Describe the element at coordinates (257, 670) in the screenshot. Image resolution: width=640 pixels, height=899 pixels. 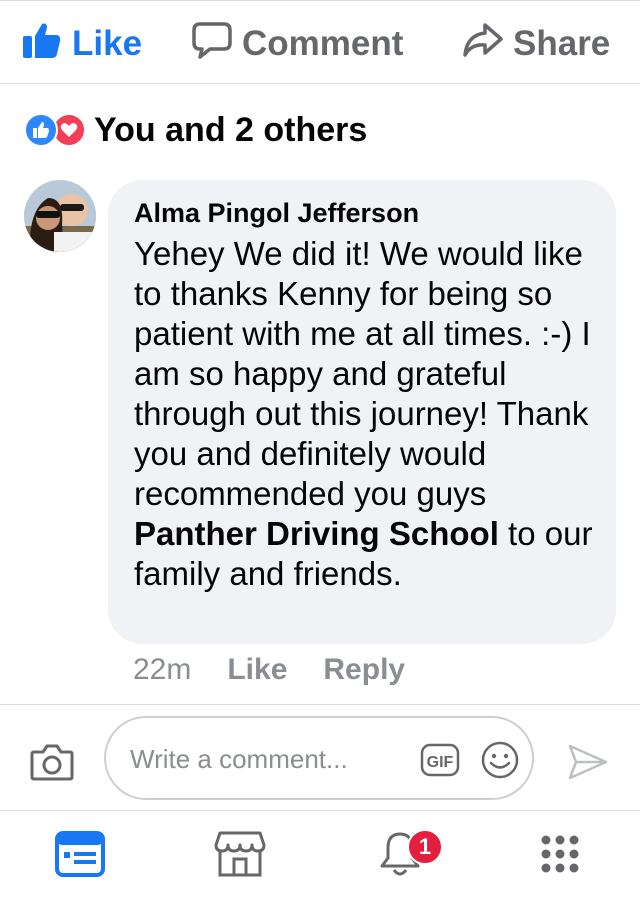
I see `comment-like-link: Like` at that location.